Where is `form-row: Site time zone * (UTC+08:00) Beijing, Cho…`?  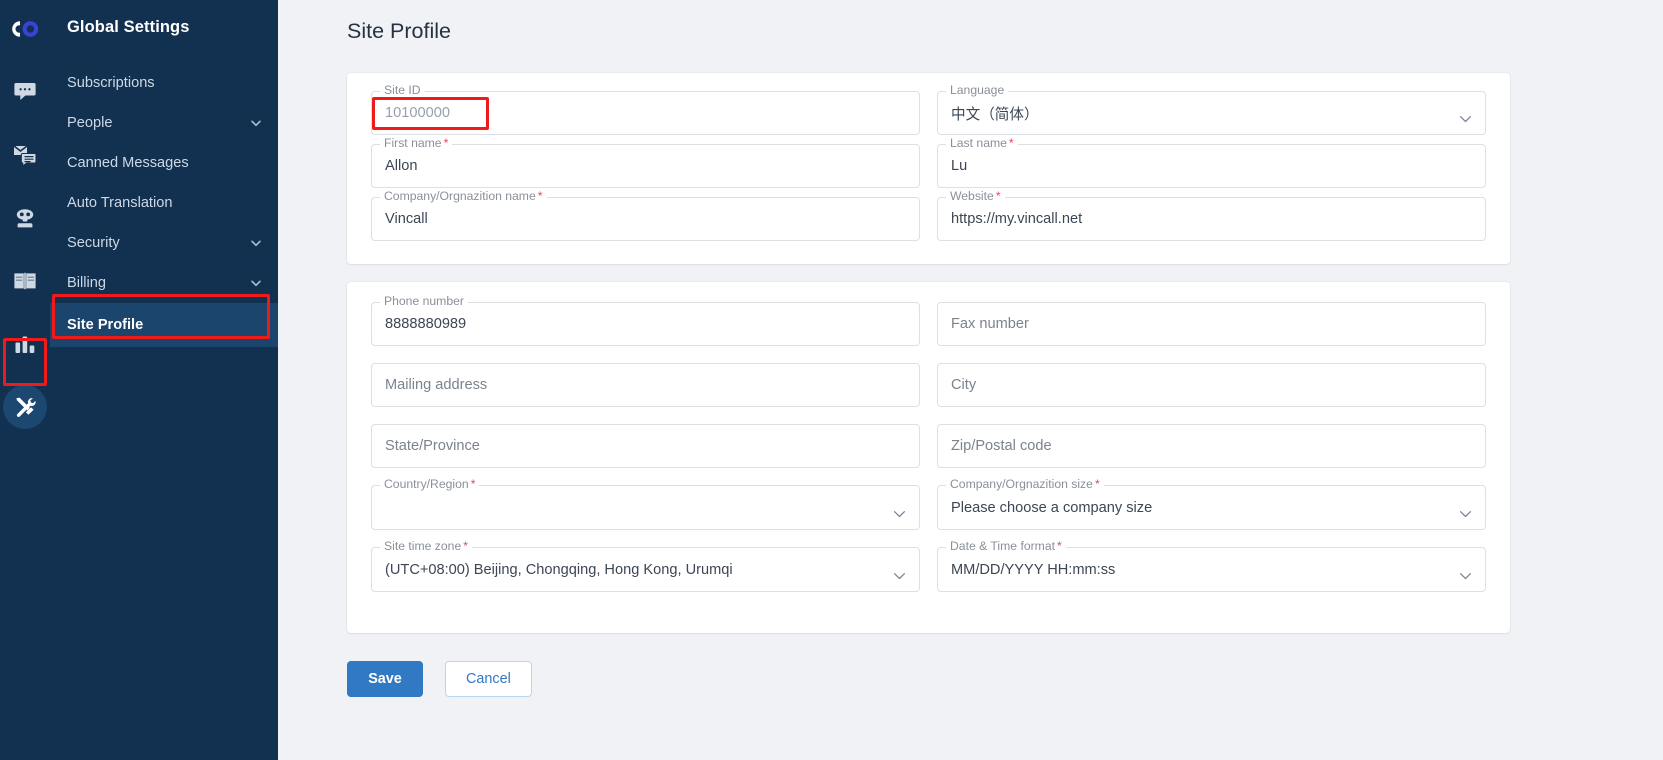
form-row: Site time zone * (UTC+08:00) Beijing, Cho… is located at coordinates (928, 570).